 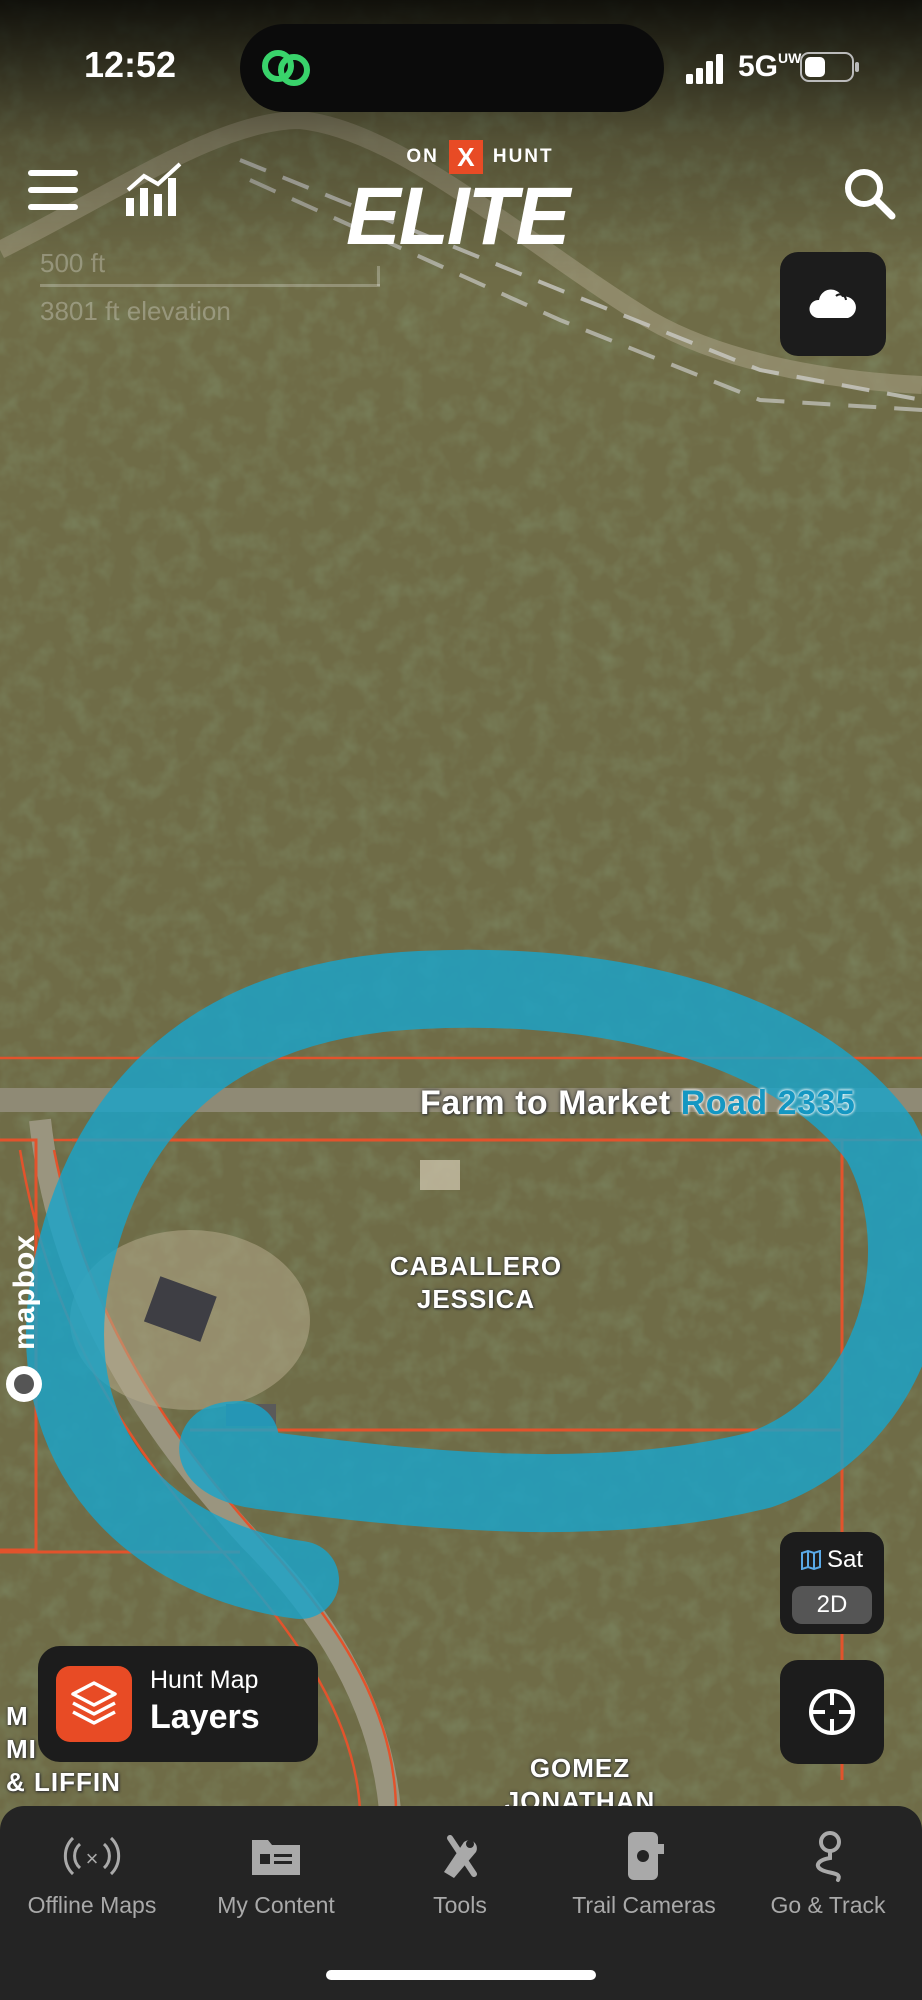 I want to click on nav-tools: Tools, so click(x=460, y=1876).